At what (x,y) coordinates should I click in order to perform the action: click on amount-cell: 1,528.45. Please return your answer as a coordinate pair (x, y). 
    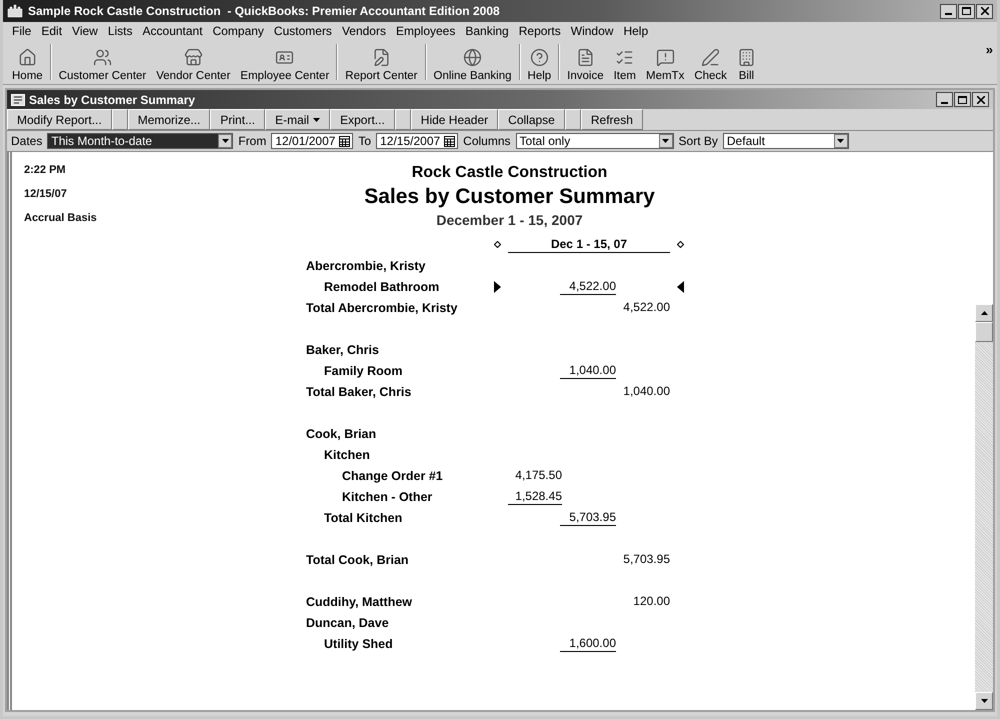
    Looking at the image, I should click on (535, 496).